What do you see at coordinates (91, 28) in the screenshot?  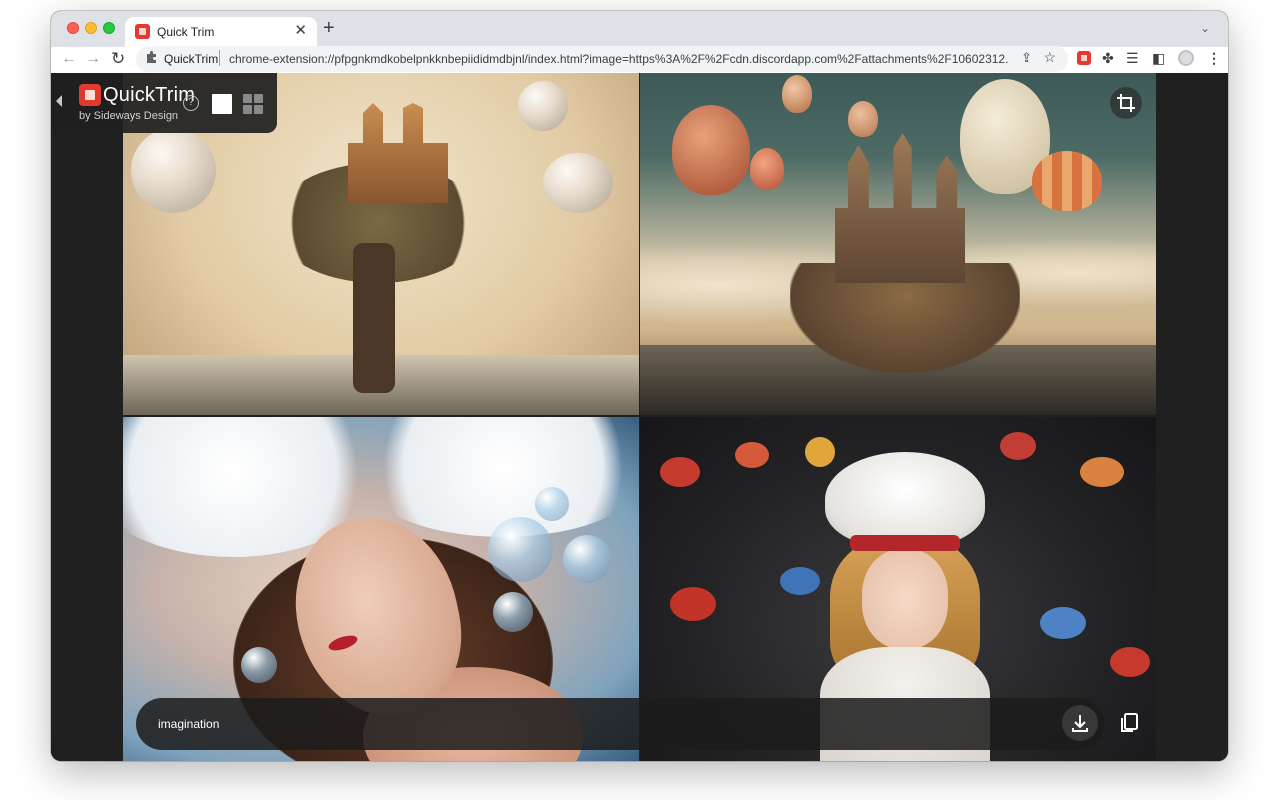 I see `minimize-window-button` at bounding box center [91, 28].